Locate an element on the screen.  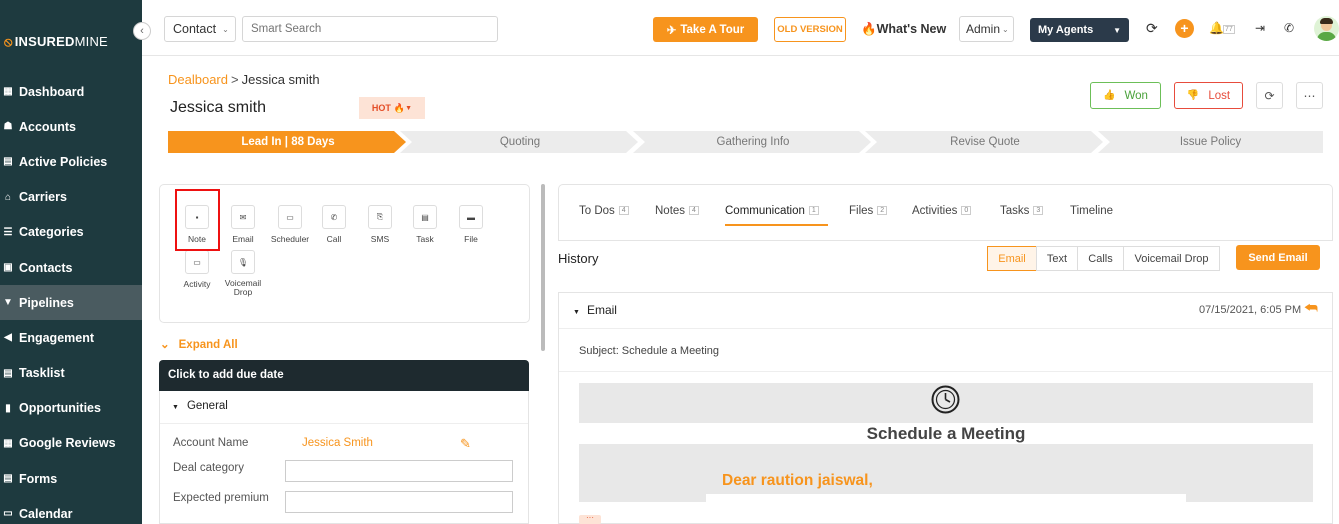
tab-todos: To Dos 4 is located at coordinates (604, 211).